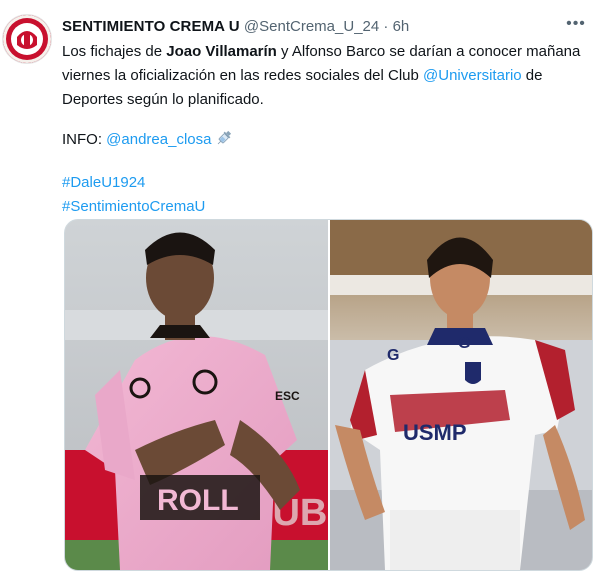 The width and height of the screenshot is (600, 585). Describe the element at coordinates (114, 51) in the screenshot. I see `text-segment: Los fichajes de` at that location.